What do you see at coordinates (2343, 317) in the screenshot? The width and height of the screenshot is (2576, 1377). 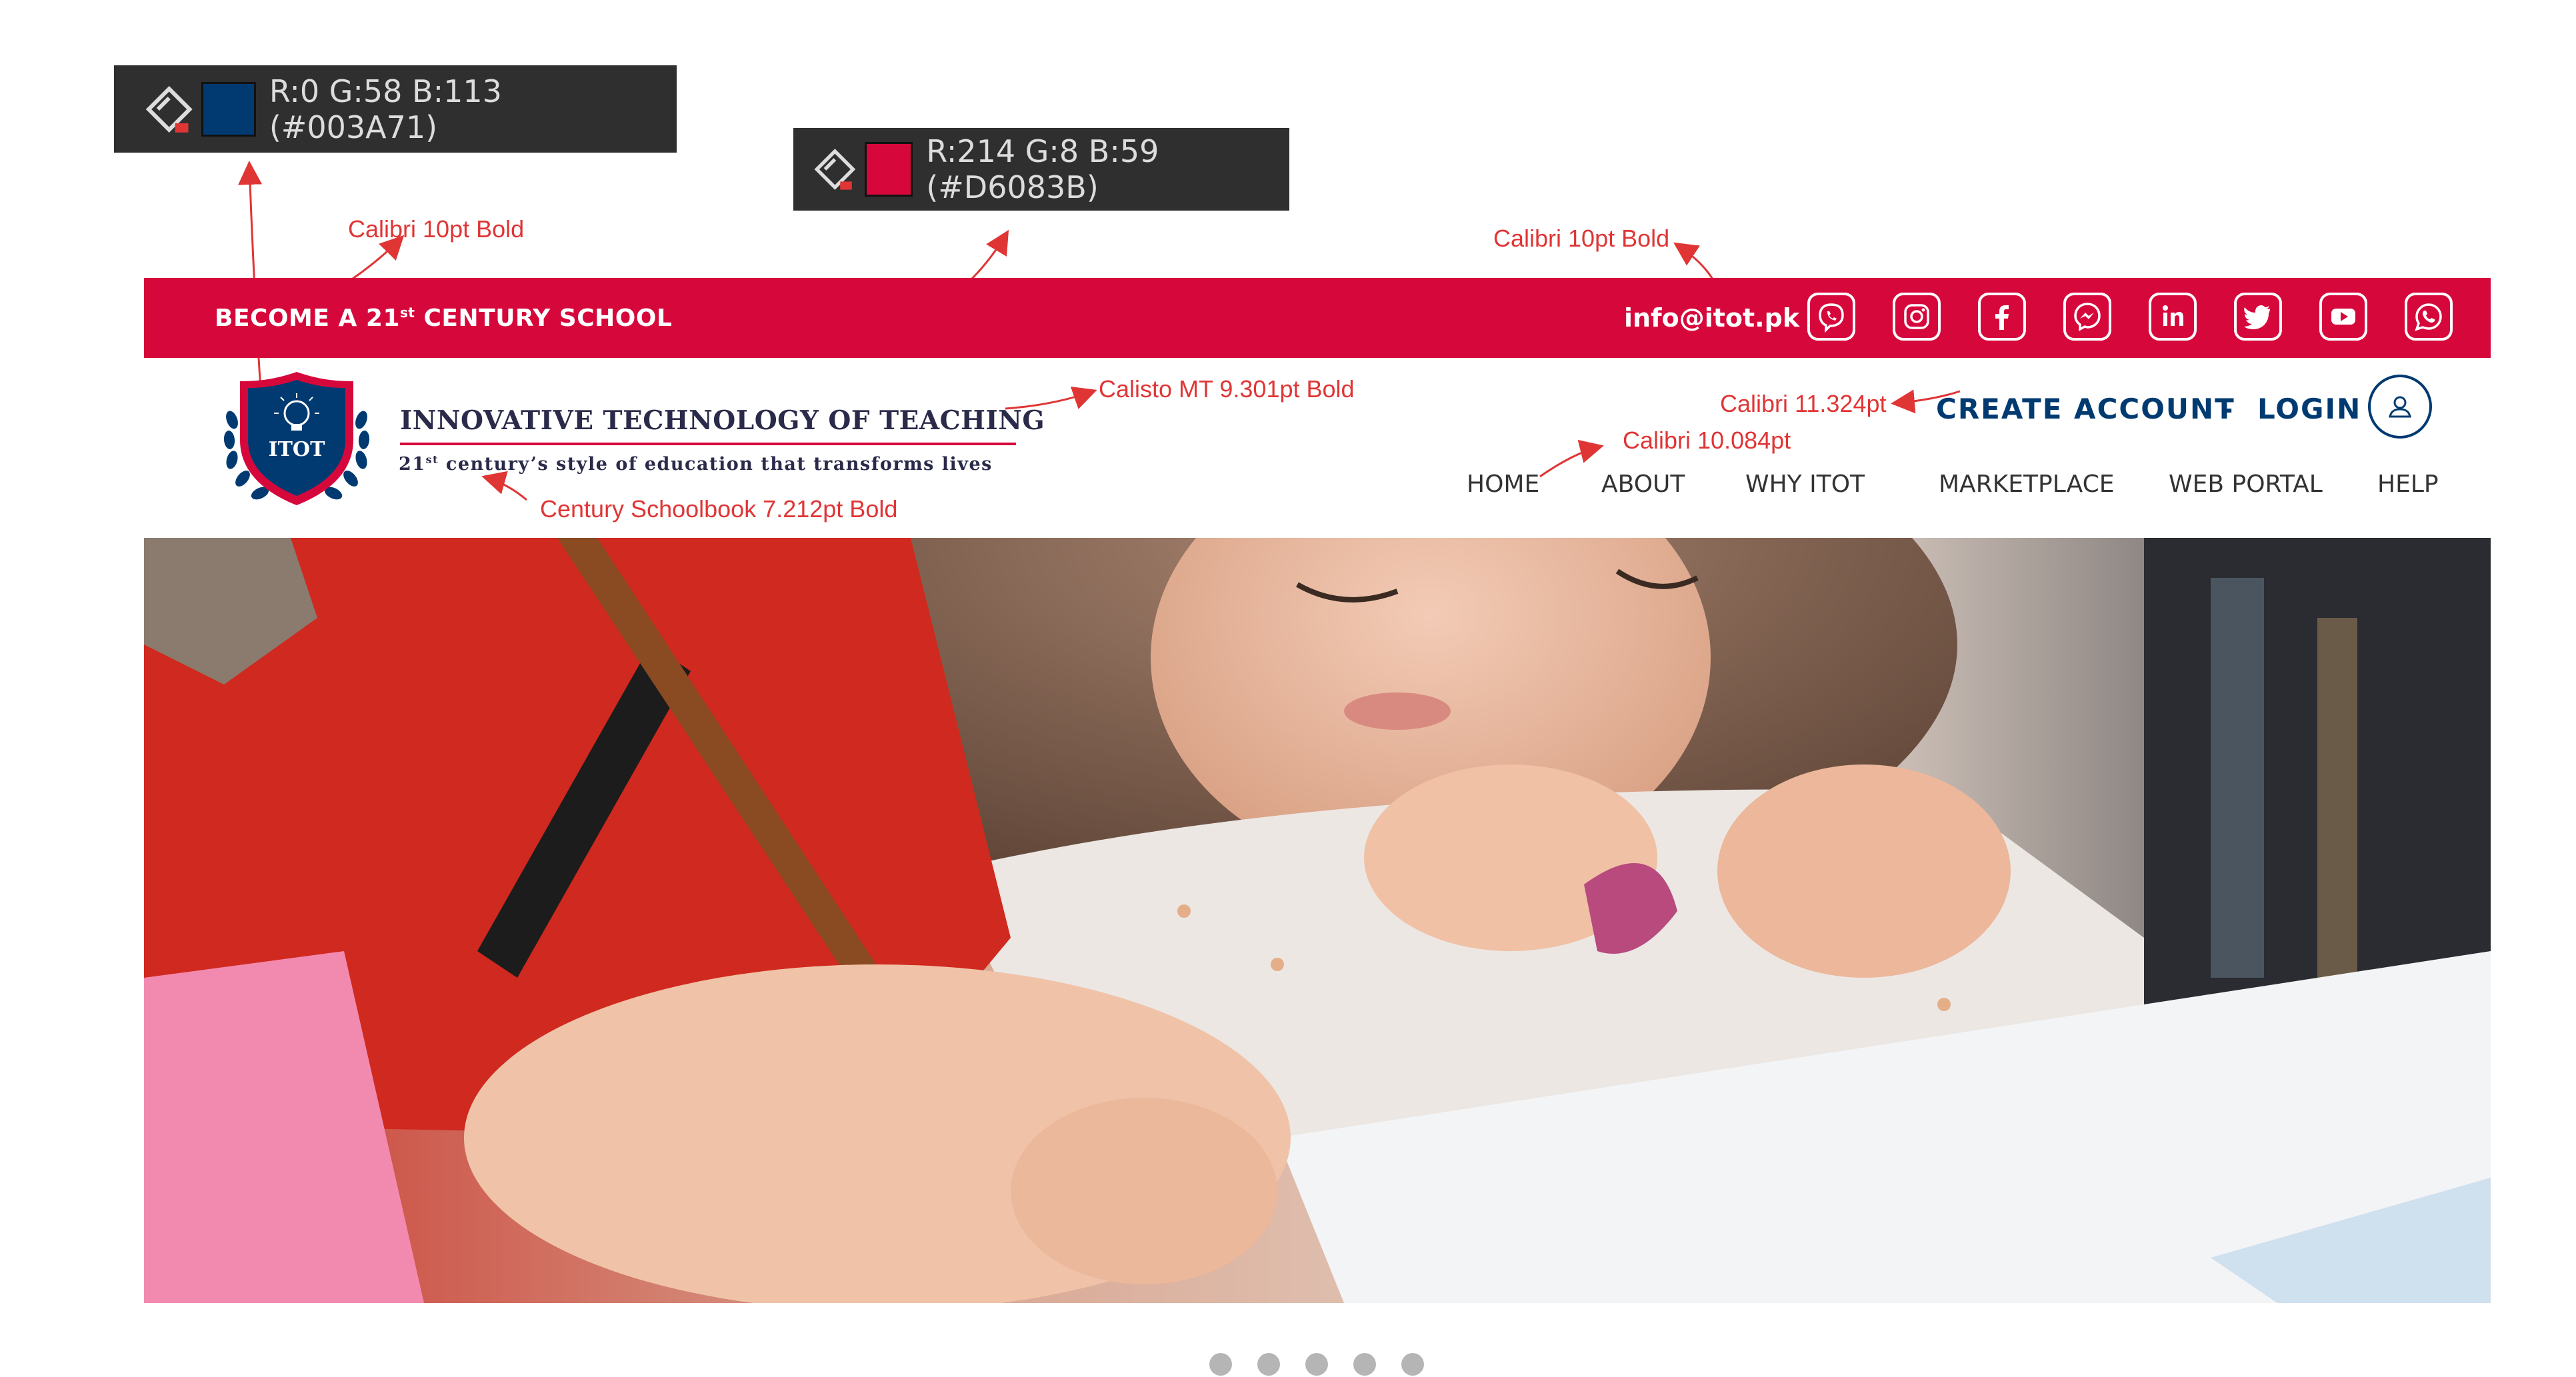 I see `youtube-icon` at bounding box center [2343, 317].